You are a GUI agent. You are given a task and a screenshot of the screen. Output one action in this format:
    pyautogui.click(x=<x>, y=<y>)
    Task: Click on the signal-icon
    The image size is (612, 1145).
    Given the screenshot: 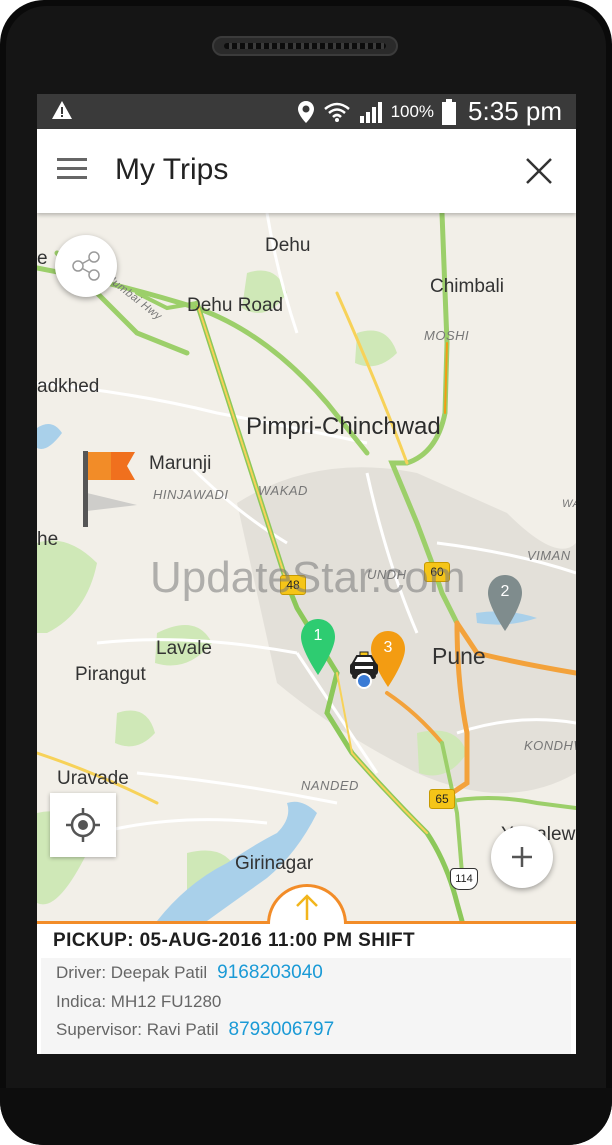 What is the action you would take?
    pyautogui.click(x=370, y=112)
    